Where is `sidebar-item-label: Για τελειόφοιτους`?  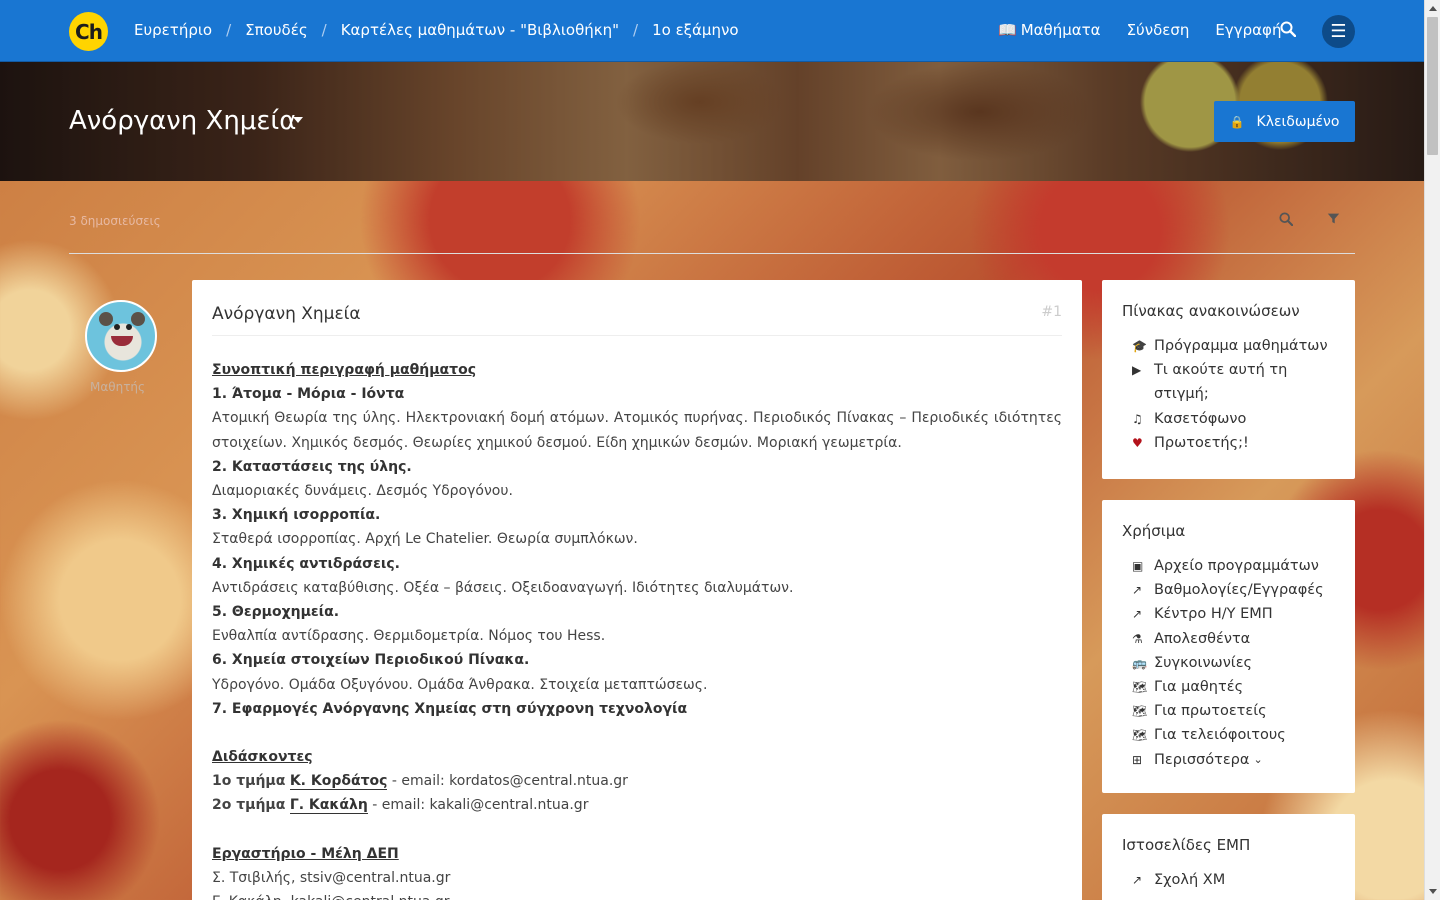 sidebar-item-label: Για τελειόφοιτους is located at coordinates (1220, 735).